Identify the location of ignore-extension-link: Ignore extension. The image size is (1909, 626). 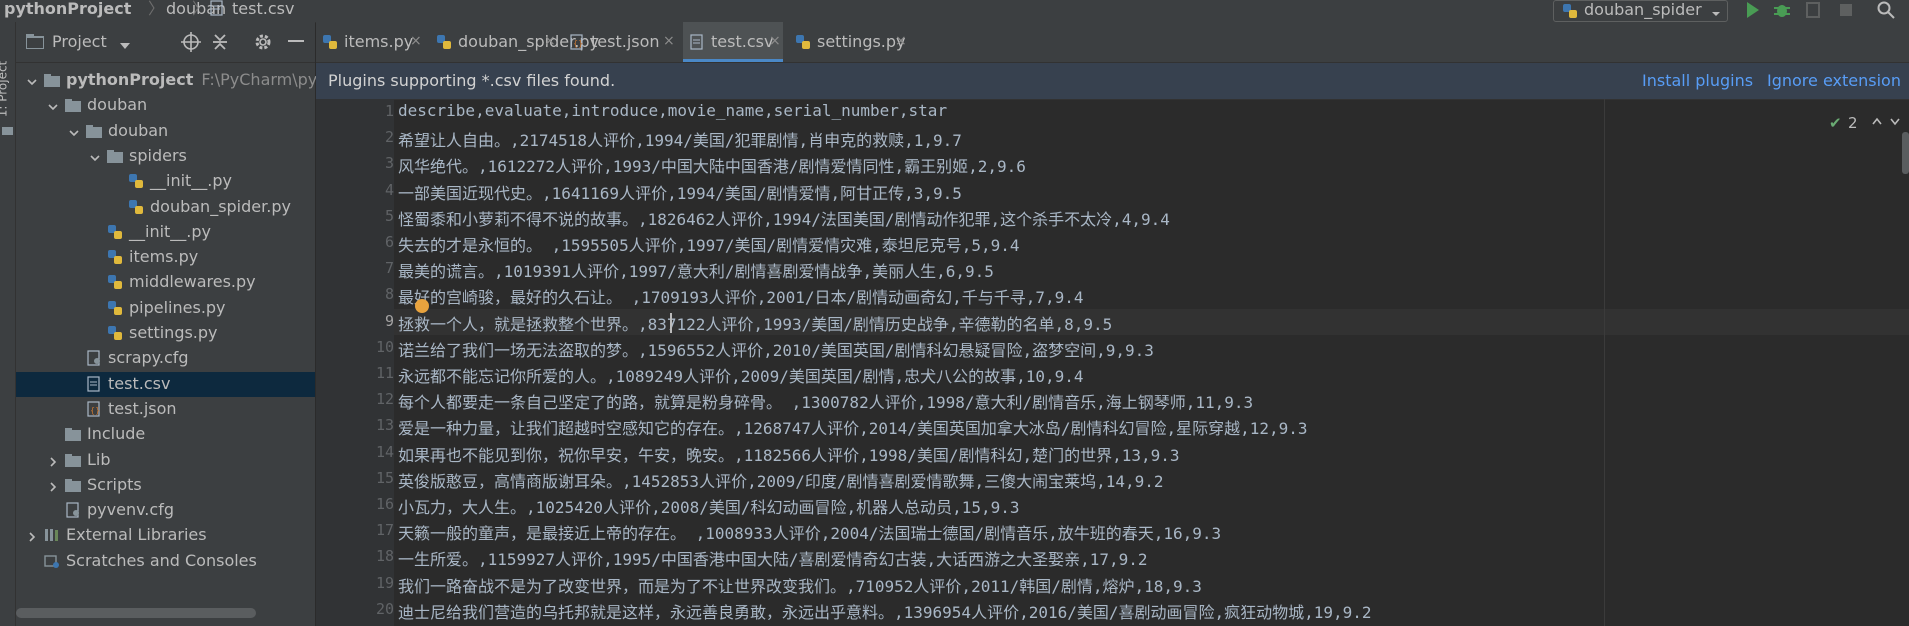
(1834, 80).